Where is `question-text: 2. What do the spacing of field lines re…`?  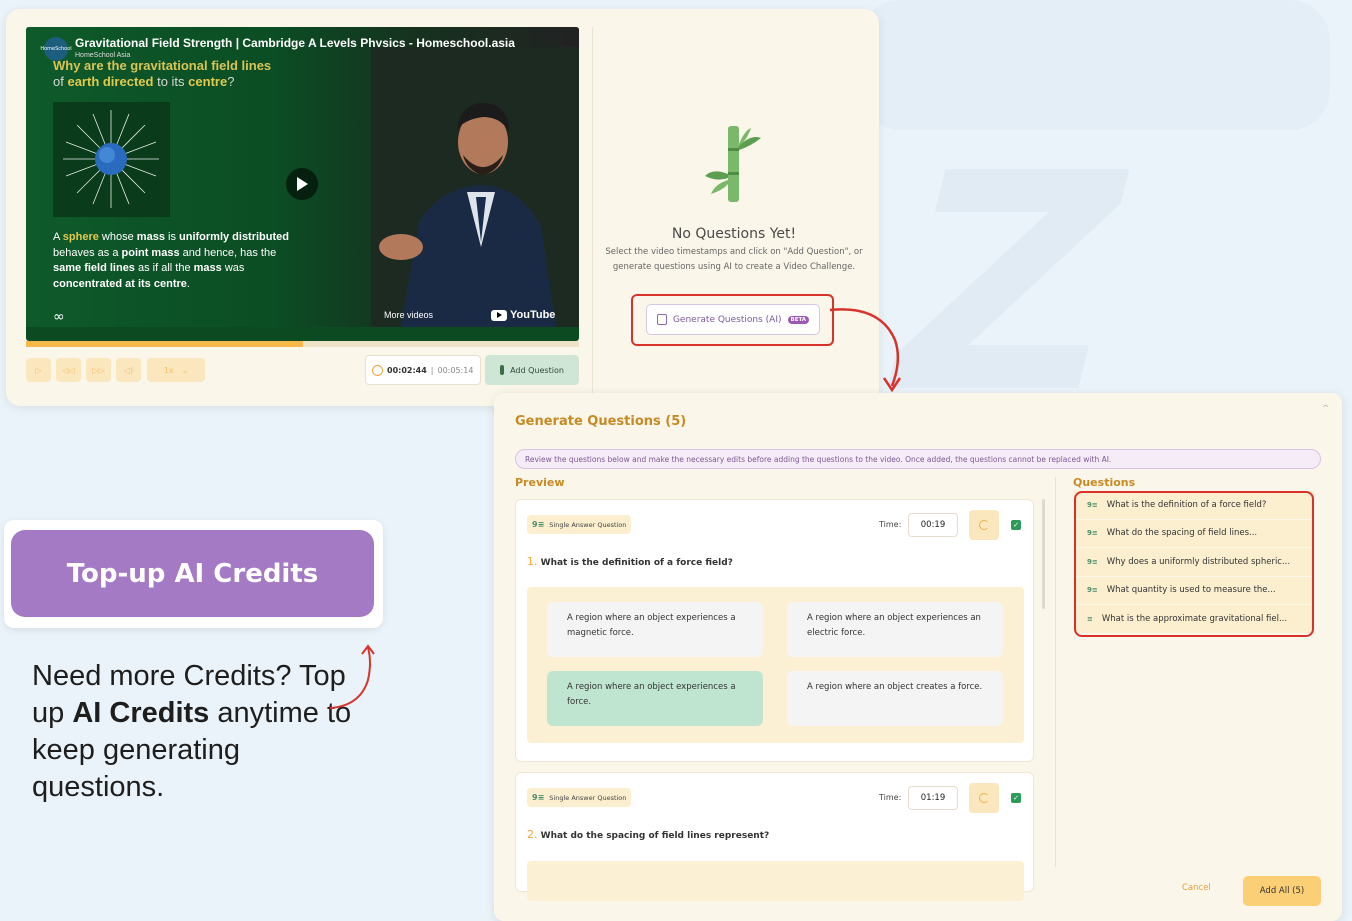
question-text: 2. What do the spacing of field lines re… is located at coordinates (648, 834).